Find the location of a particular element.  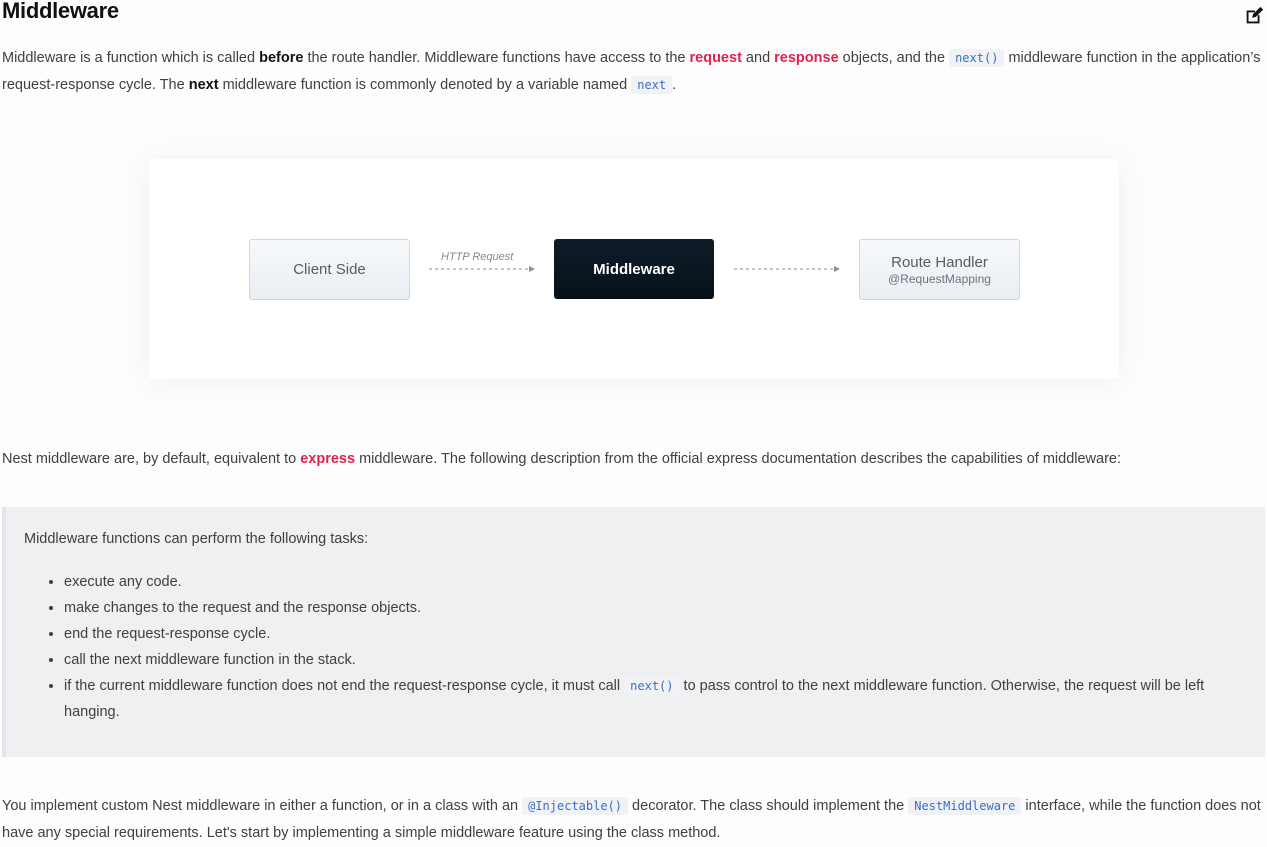

request-mapping-label: @RequestMapping is located at coordinates (939, 278).